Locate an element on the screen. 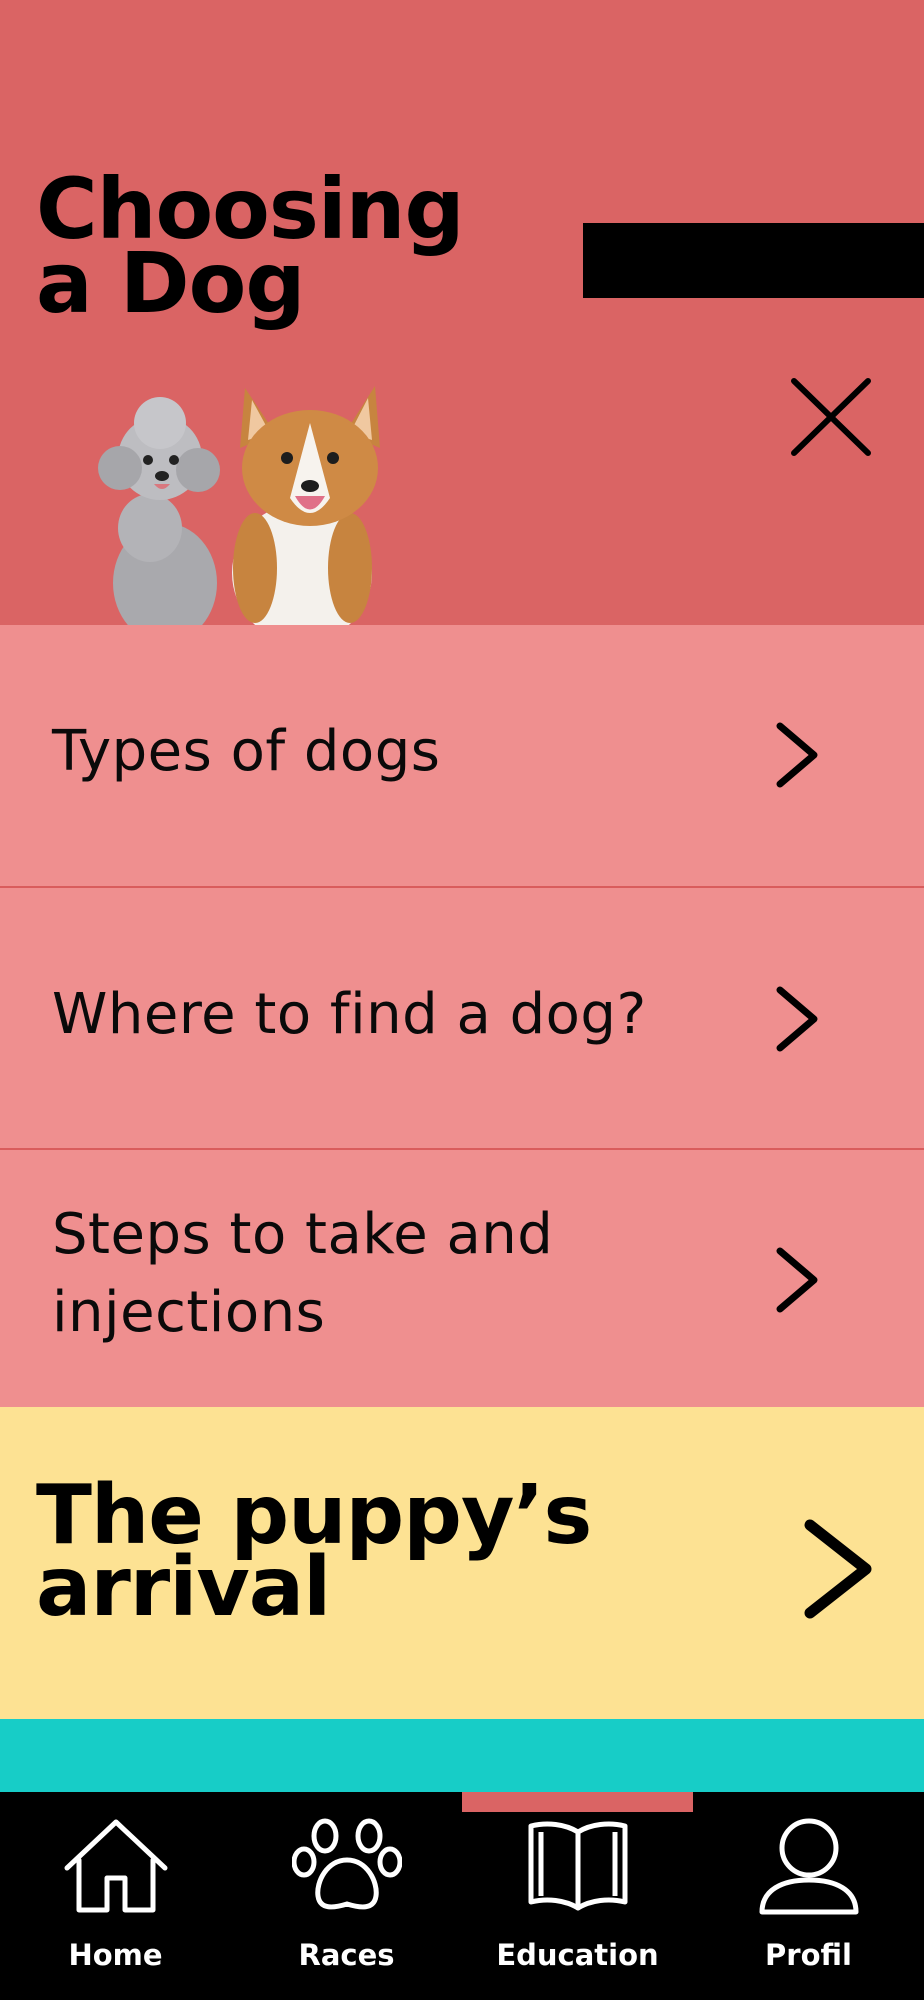  menu-item-label-line1: Steps to take and is located at coordinates (303, 1234).